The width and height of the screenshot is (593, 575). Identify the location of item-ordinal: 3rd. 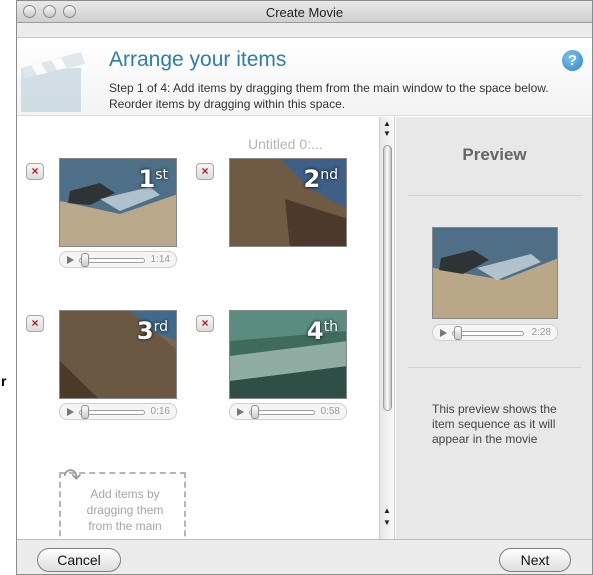
(152, 331).